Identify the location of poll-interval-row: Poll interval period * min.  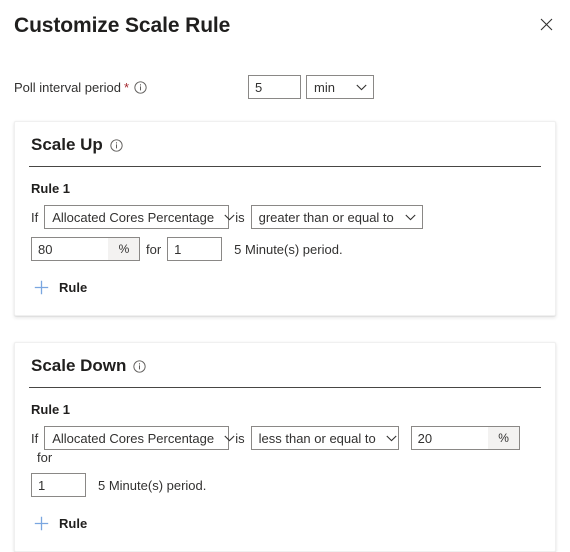
(285, 87).